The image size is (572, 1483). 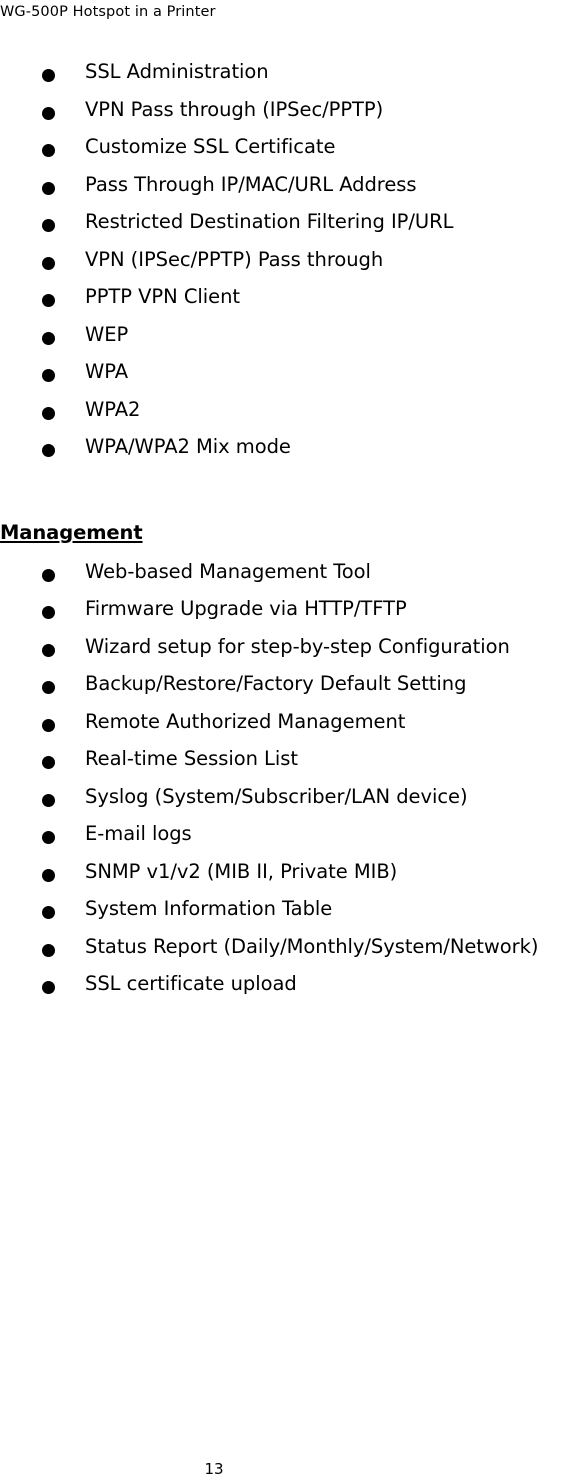 What do you see at coordinates (138, 833) in the screenshot?
I see `list-item-label: E-mail logs` at bounding box center [138, 833].